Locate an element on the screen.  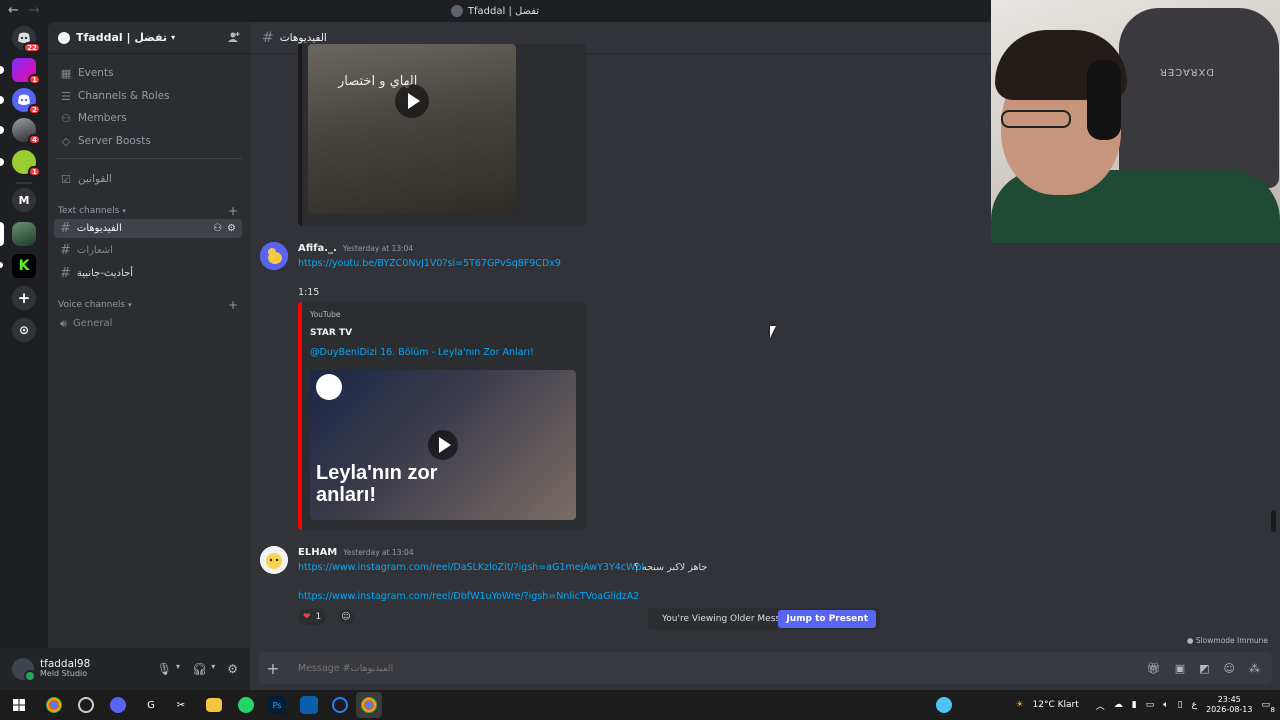
unread-pip is located at coordinates (2, 100).